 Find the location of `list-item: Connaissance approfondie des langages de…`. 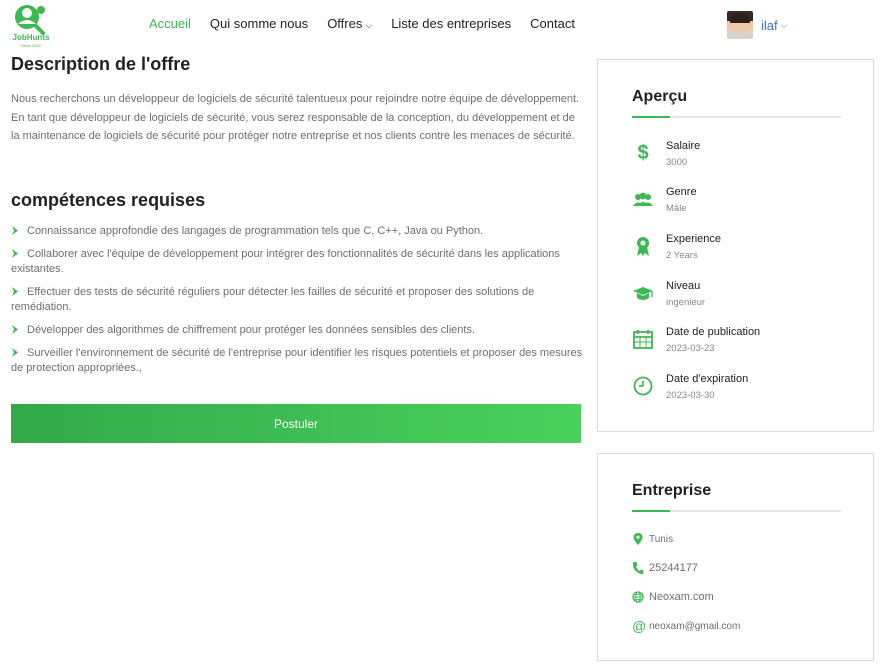

list-item: Connaissance approfondie des langages de… is located at coordinates (298, 231).